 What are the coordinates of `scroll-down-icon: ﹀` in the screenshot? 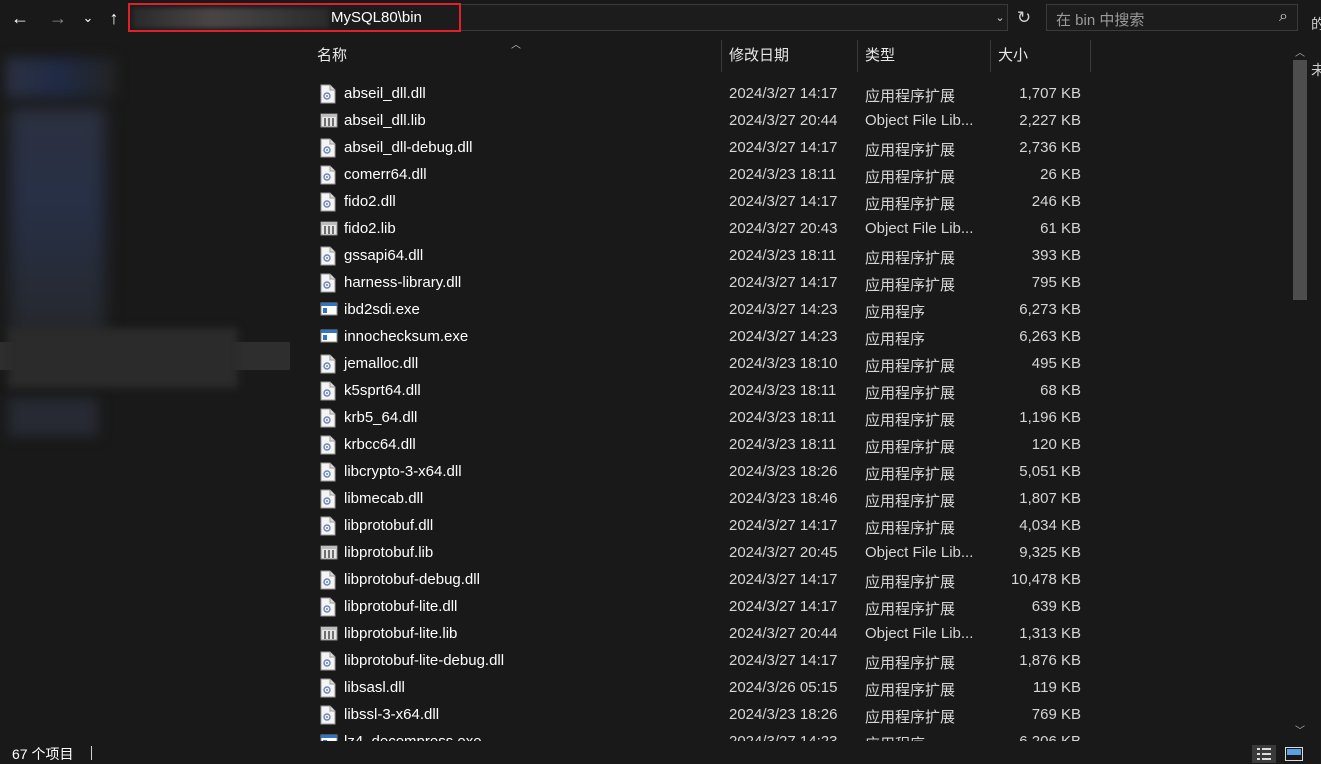 It's located at (1300, 729).